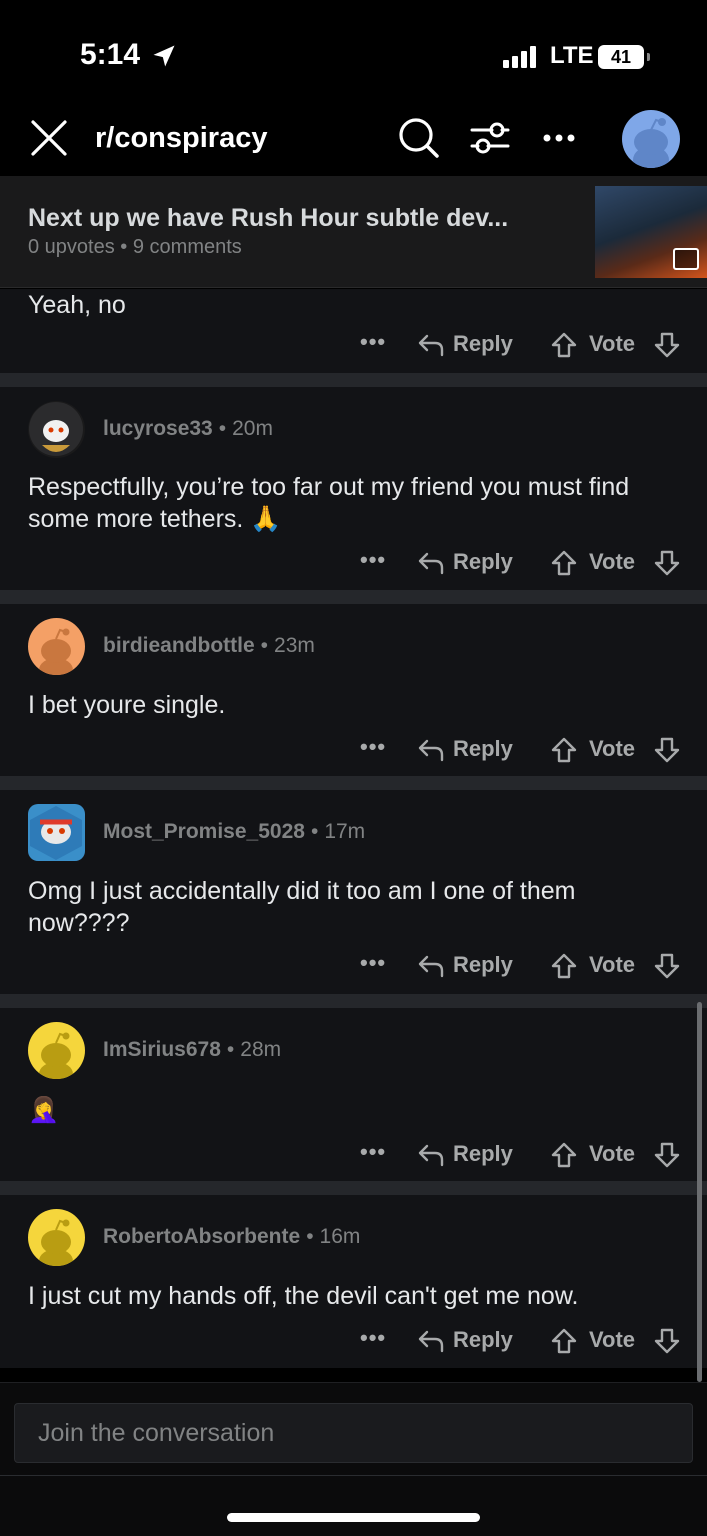 Image resolution: width=707 pixels, height=1536 pixels. I want to click on user-avatar, so click(651, 139).